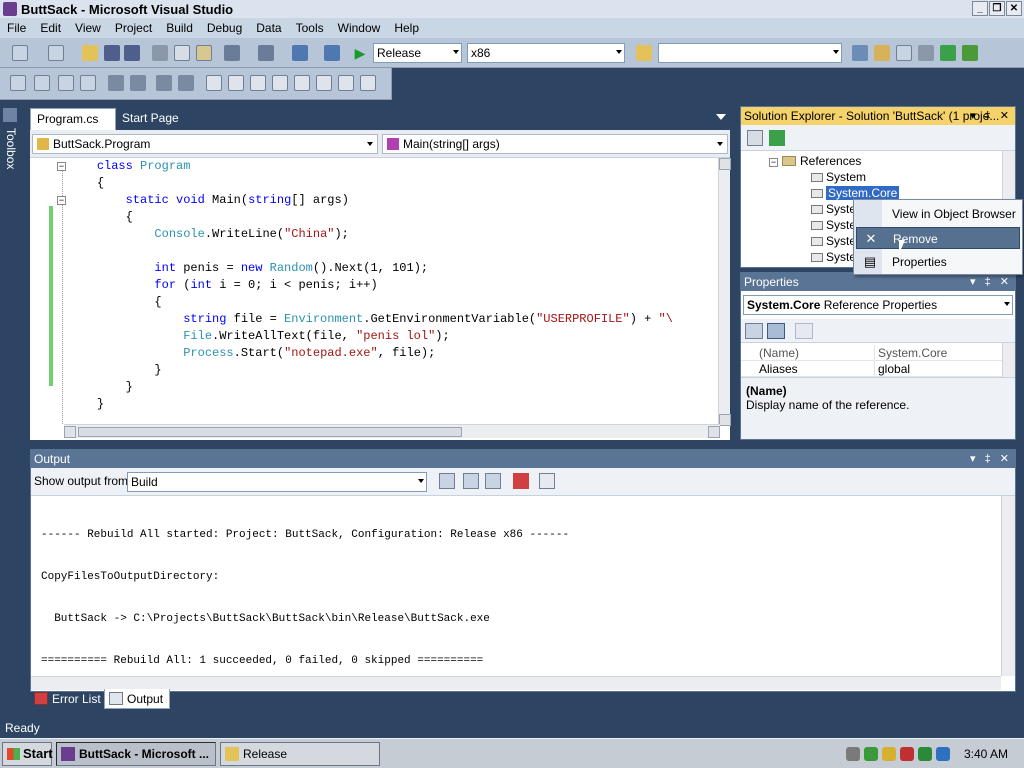  Describe the element at coordinates (270, 432) in the screenshot. I see `scroll-thumb` at that location.